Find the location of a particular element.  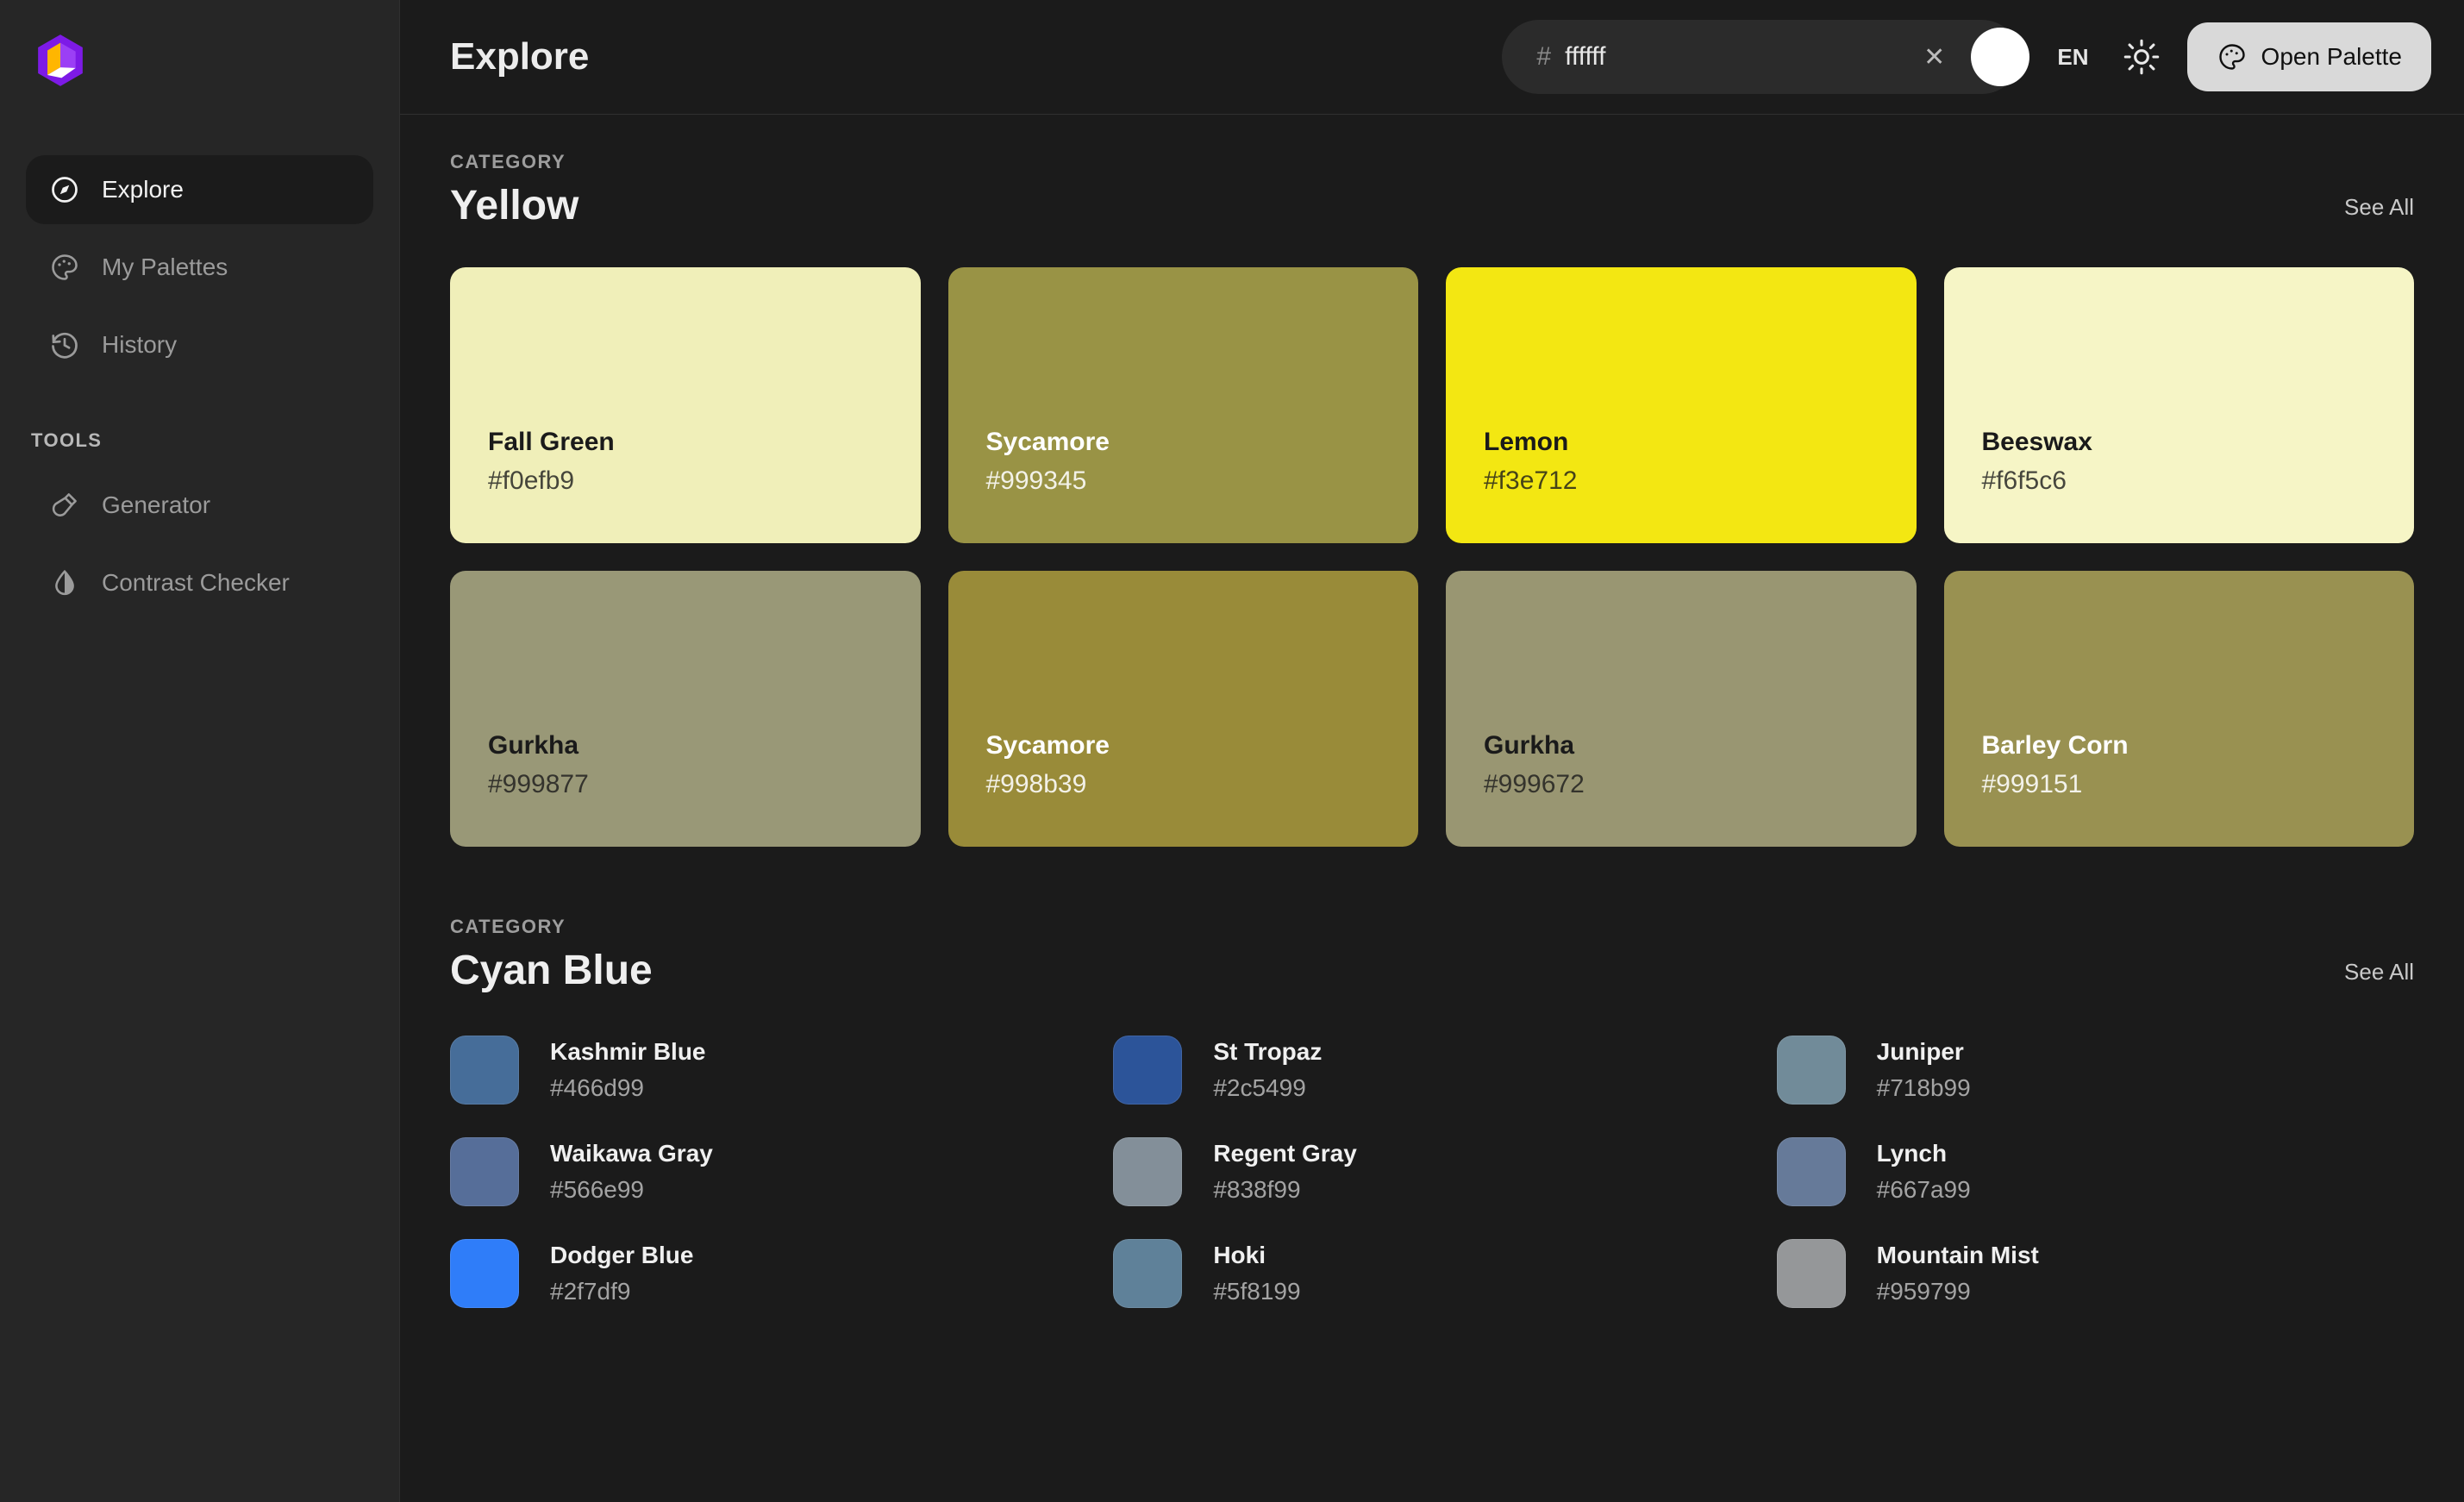

sidebar-item-explore: Explore is located at coordinates (199, 189).